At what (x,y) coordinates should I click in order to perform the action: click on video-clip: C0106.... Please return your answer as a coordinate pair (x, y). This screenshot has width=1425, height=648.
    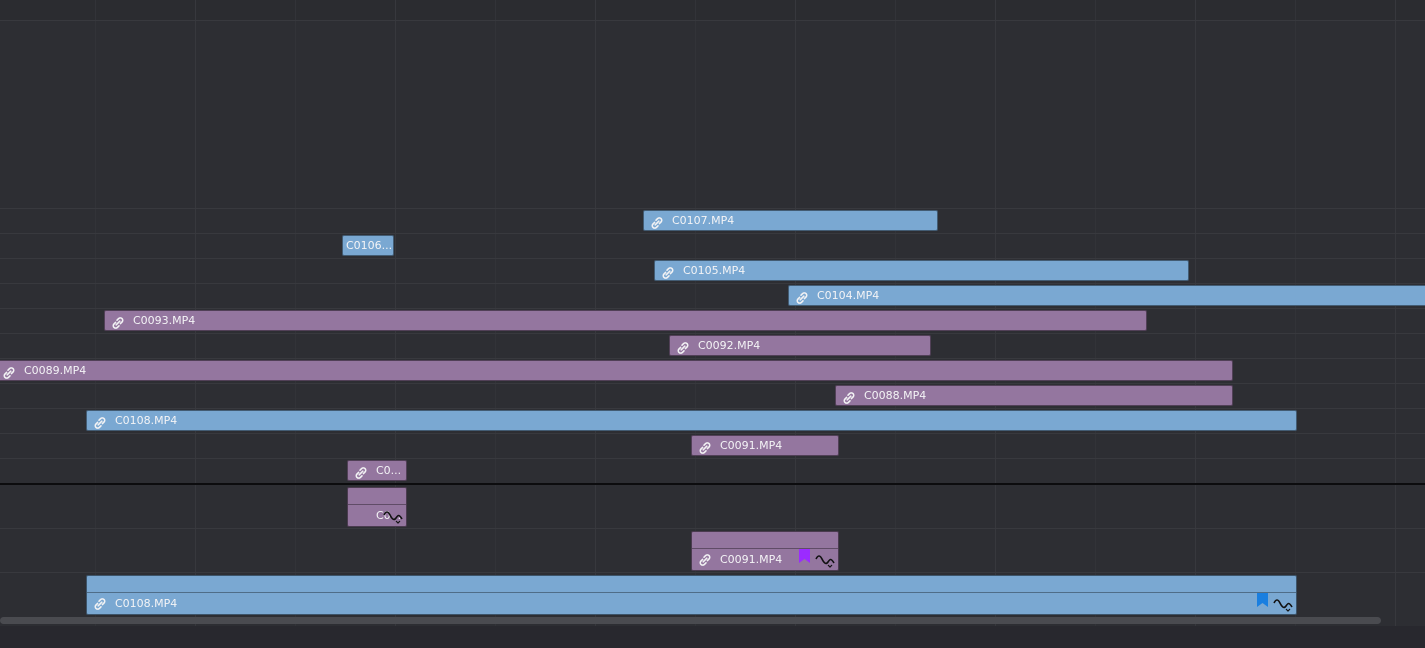
    Looking at the image, I should click on (368, 245).